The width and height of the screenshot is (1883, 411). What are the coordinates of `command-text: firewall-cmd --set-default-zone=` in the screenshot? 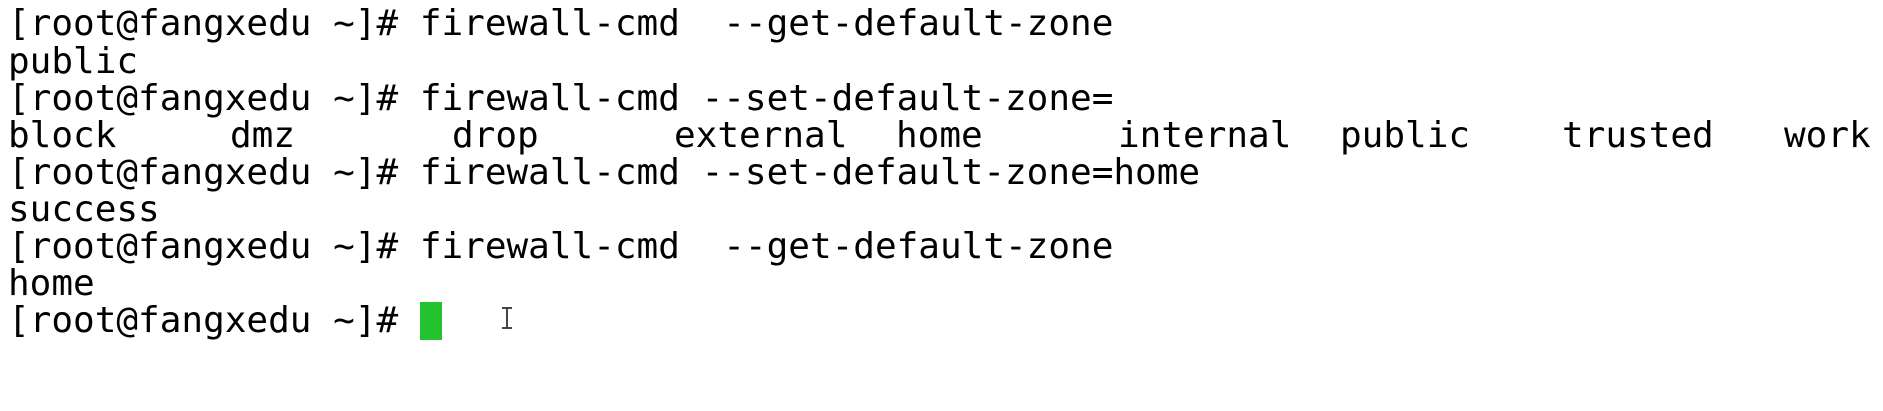 It's located at (766, 98).